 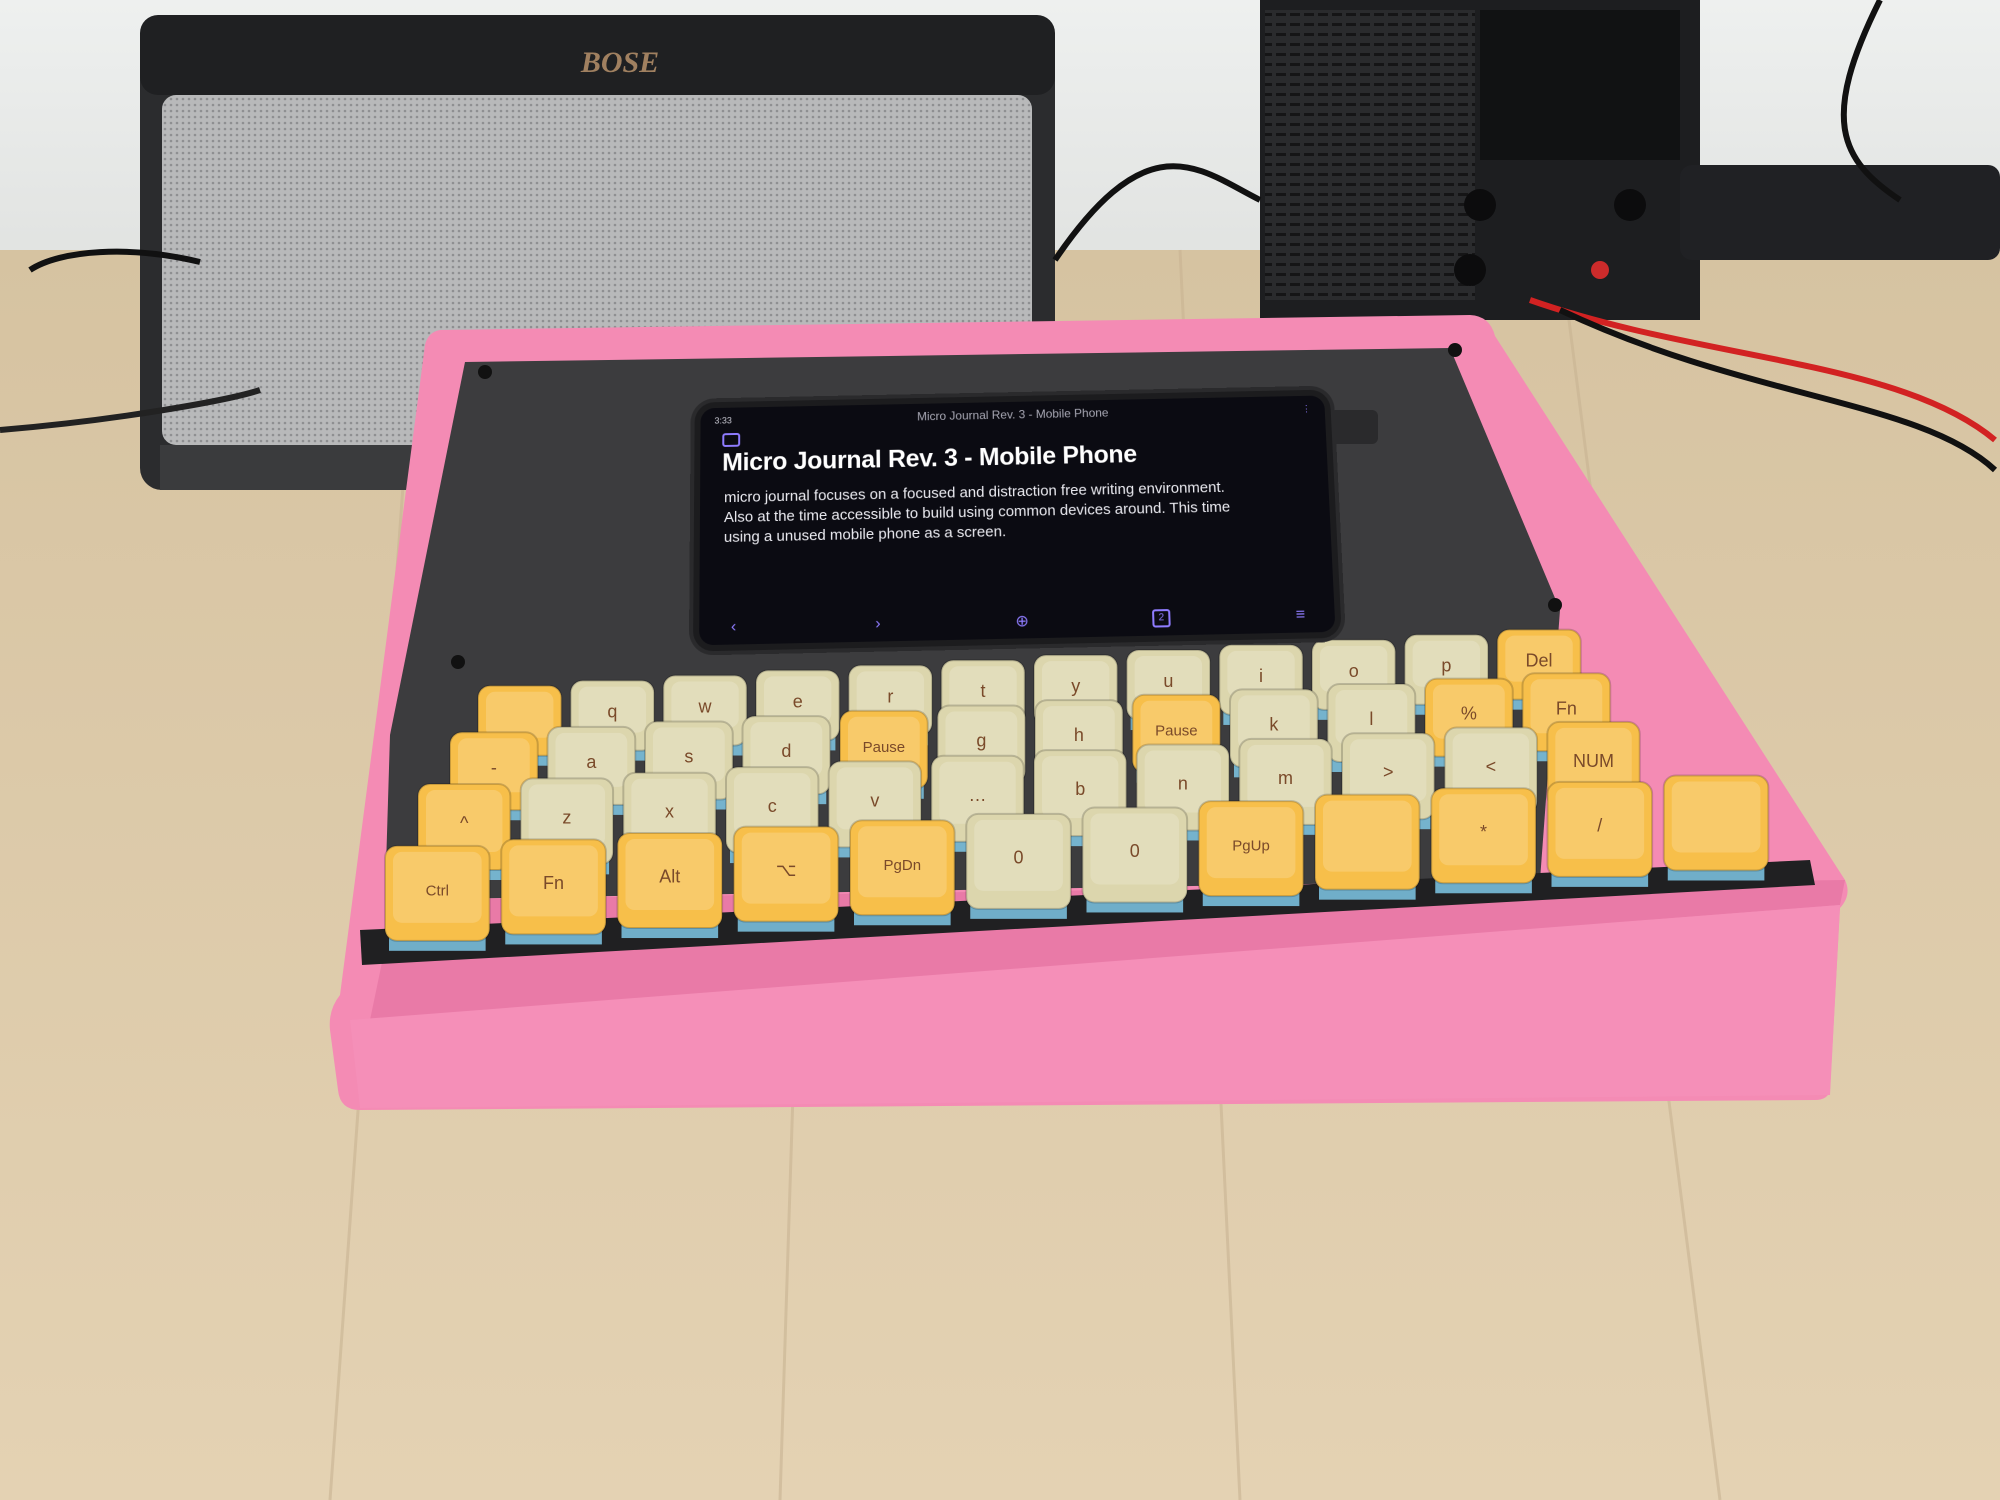 What do you see at coordinates (1469, 714) in the screenshot?
I see `keycap-legend: %` at bounding box center [1469, 714].